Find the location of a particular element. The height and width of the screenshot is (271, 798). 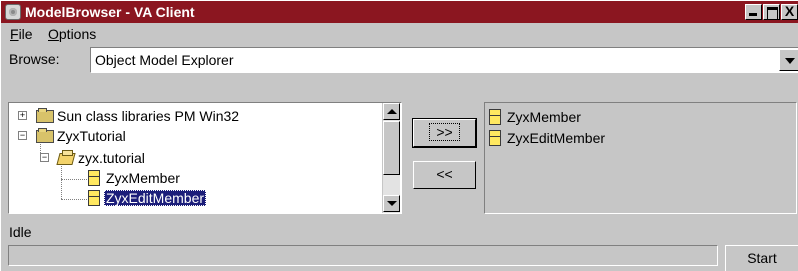

menu-file: File is located at coordinates (21, 34).